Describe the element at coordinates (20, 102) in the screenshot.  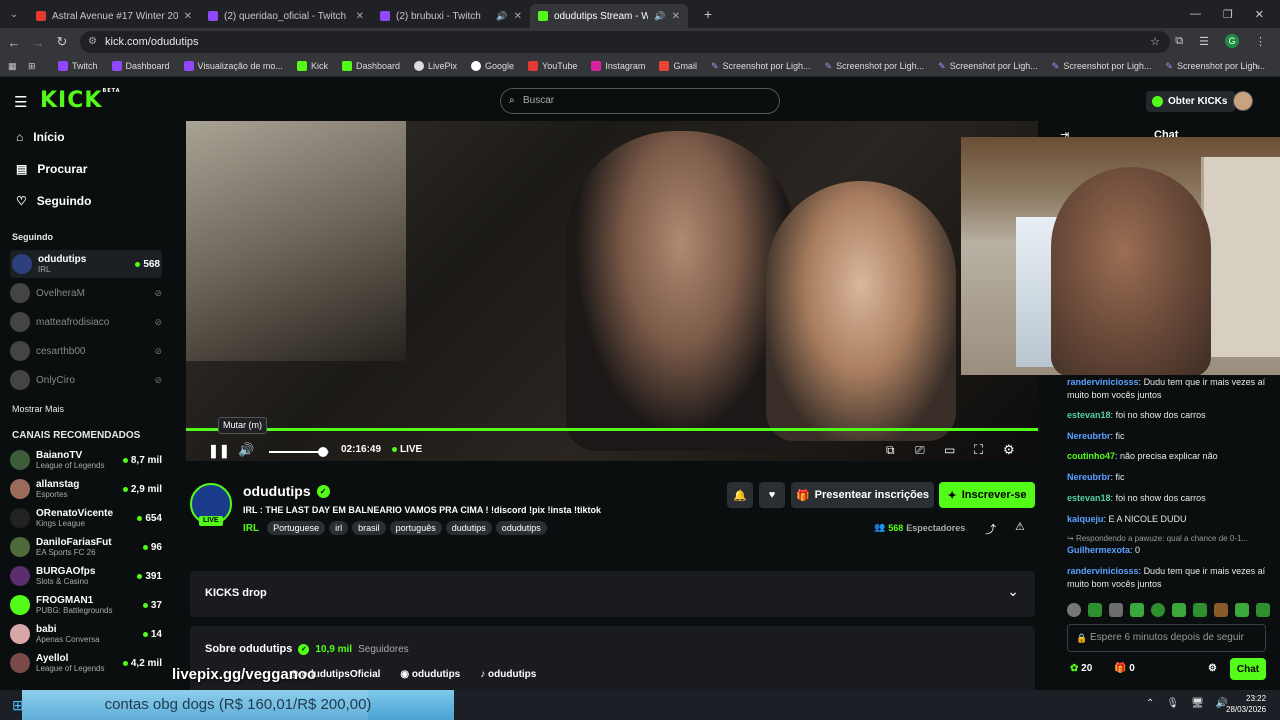
I see `hamburger-menu-icon: ☰` at that location.